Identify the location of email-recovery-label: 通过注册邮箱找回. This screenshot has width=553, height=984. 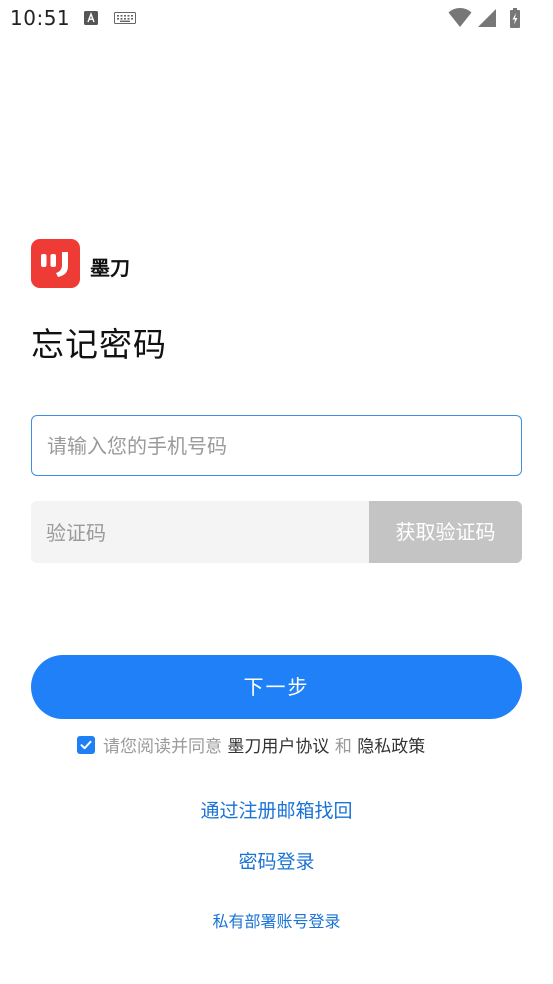
(276, 811).